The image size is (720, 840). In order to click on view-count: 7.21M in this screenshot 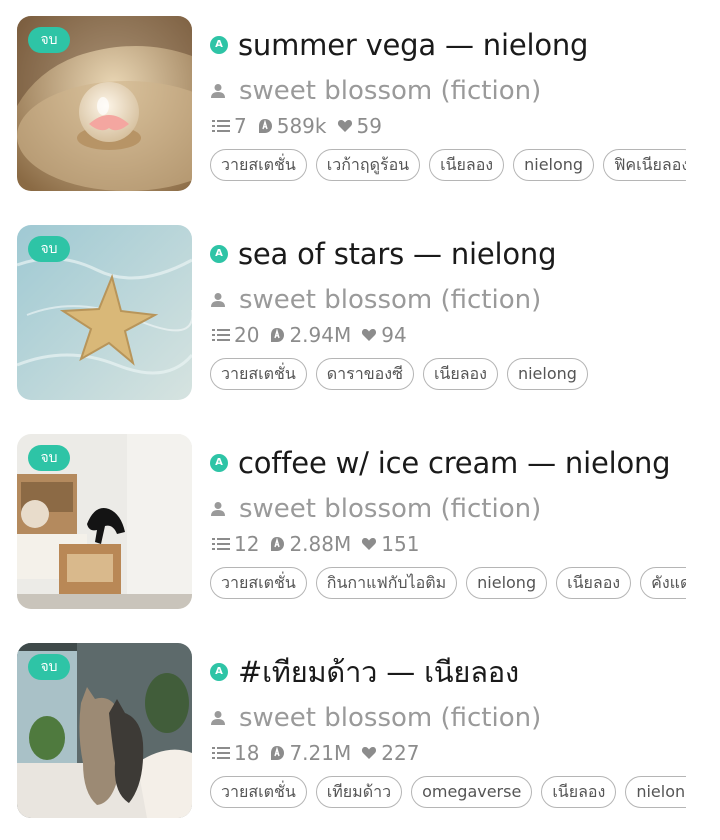, I will do `click(320, 753)`.